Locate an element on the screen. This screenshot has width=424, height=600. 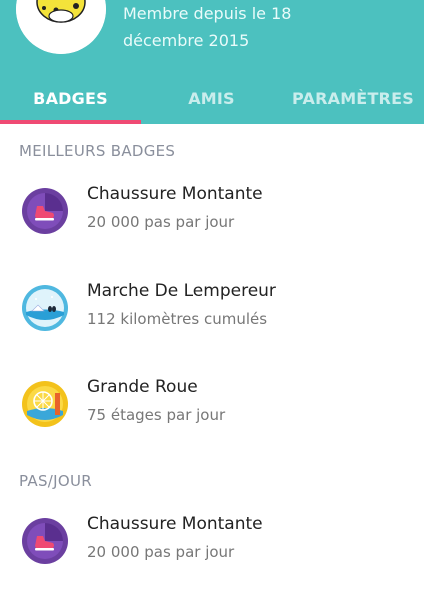
marsupilami-avatar-icon is located at coordinates (61, 27).